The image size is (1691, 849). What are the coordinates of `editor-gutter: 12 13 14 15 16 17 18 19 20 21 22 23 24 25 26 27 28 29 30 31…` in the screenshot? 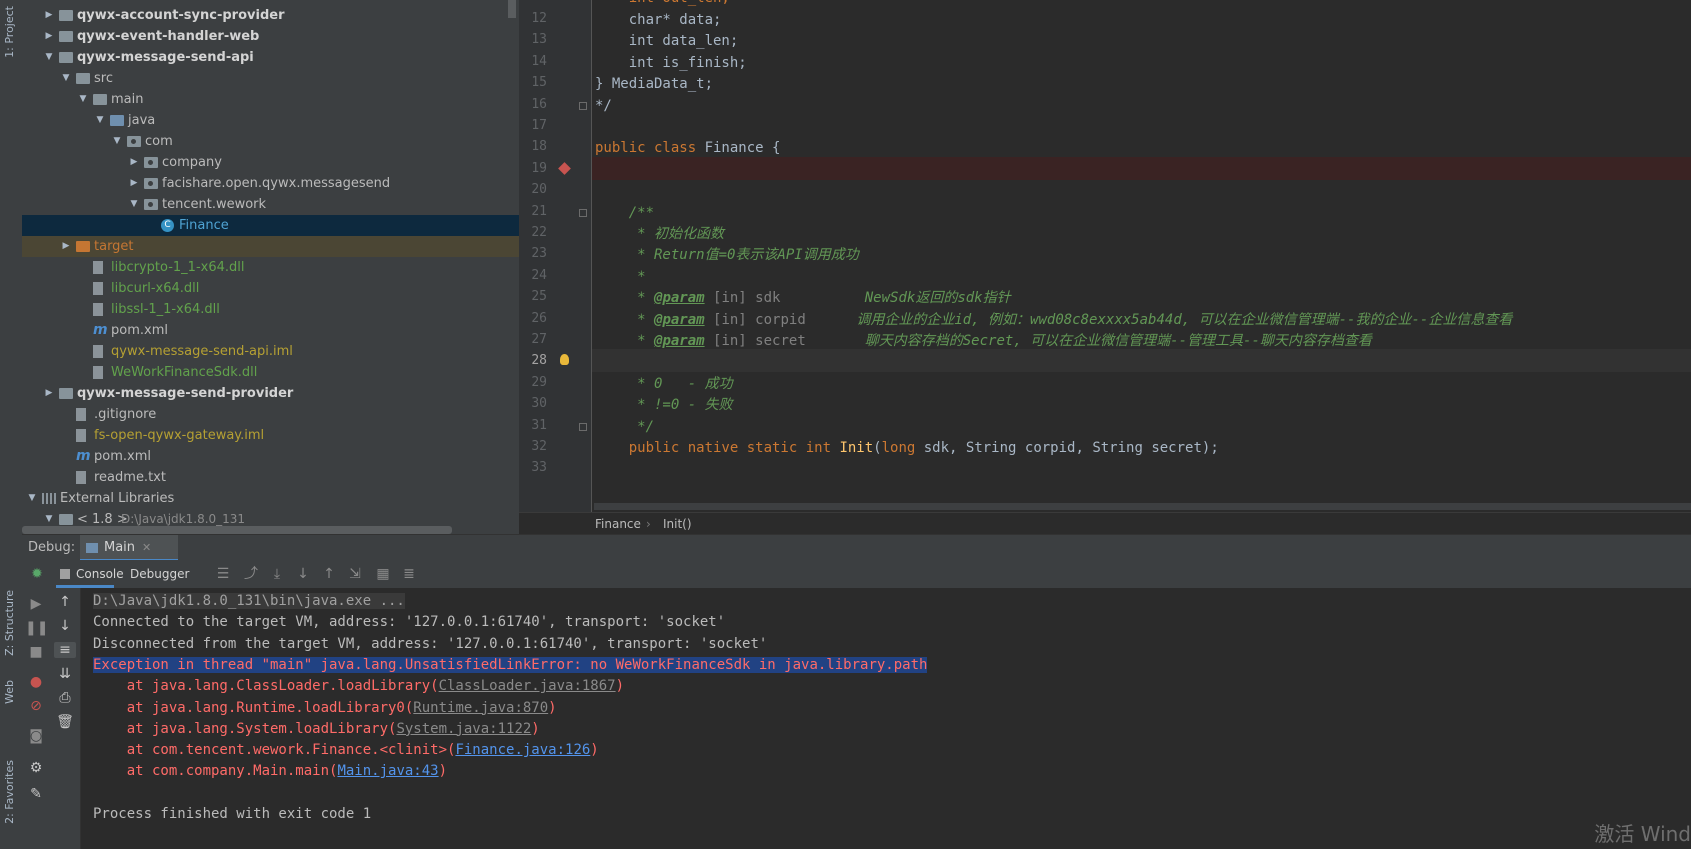 It's located at (555, 256).